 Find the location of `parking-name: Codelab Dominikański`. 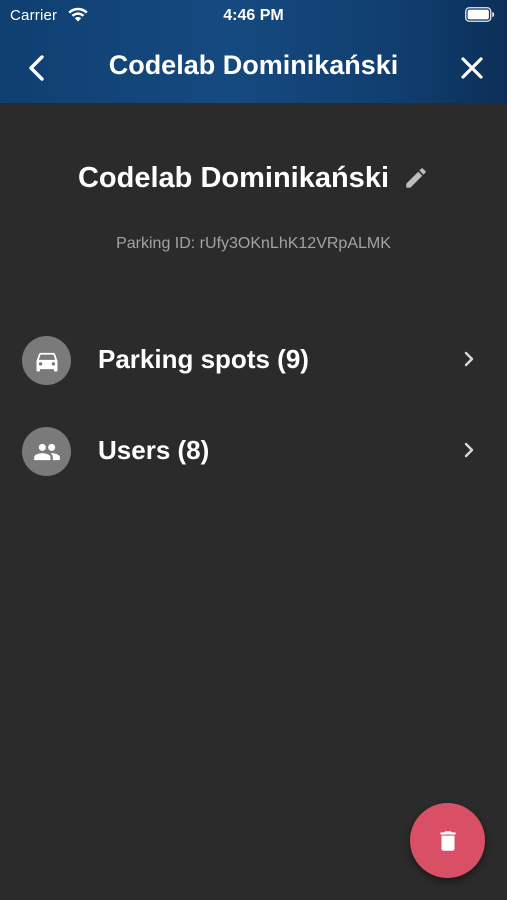

parking-name: Codelab Dominikański is located at coordinates (233, 177).